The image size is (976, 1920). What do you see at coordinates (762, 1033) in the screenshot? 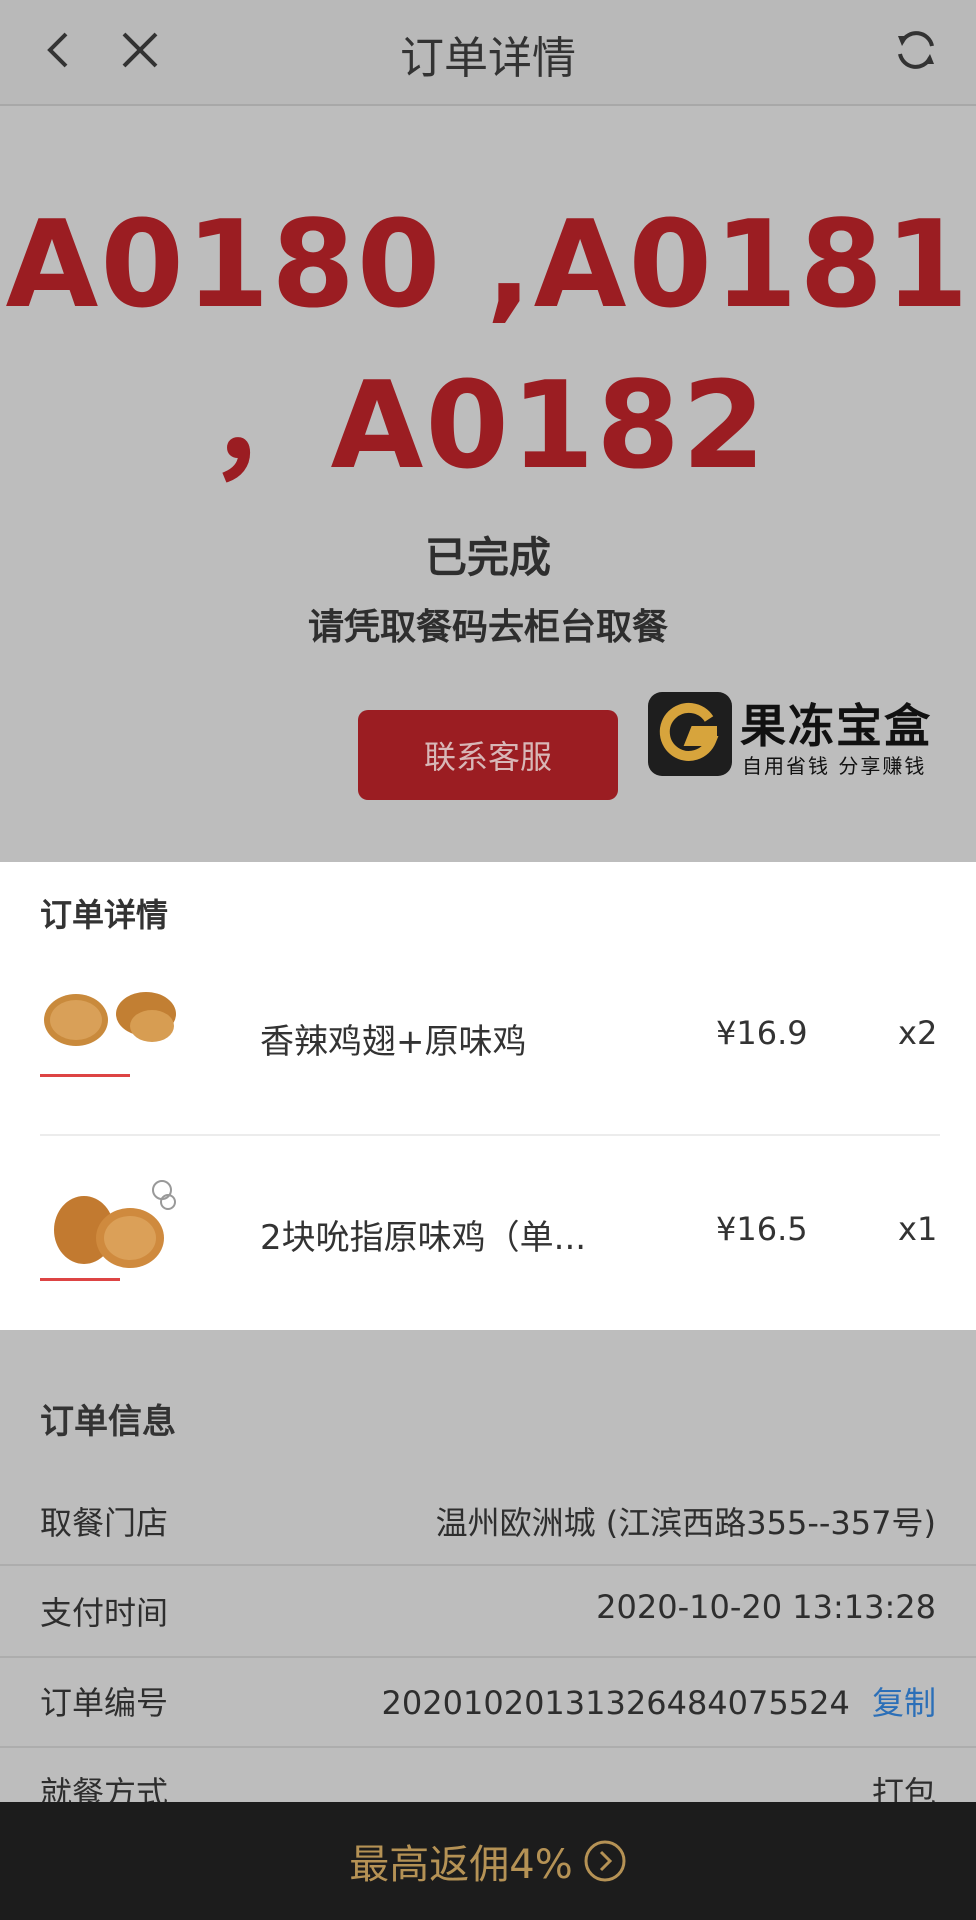
I see `item-price: ¥16.9` at bounding box center [762, 1033].